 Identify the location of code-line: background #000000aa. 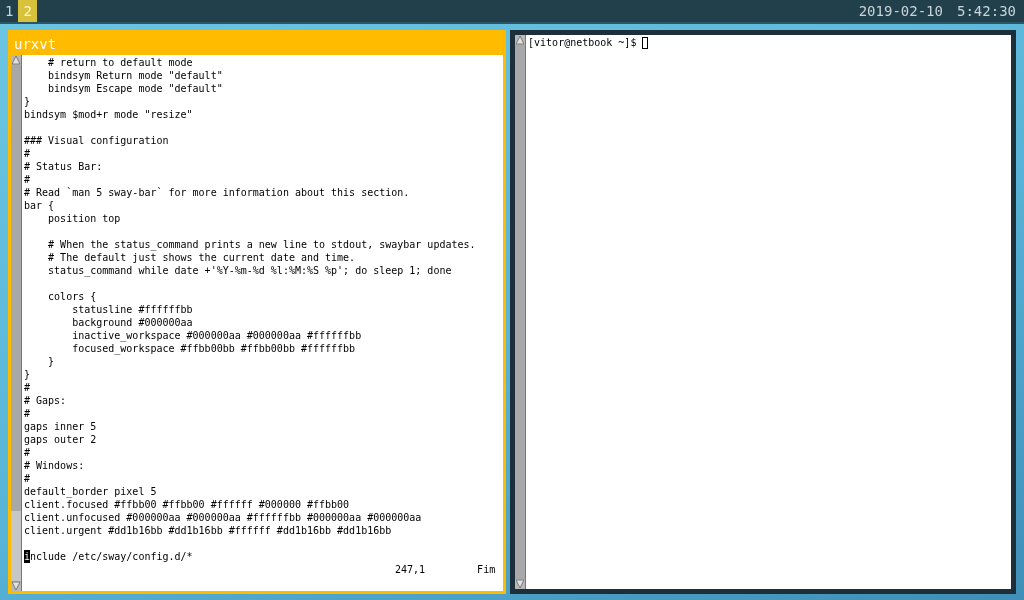
(132, 322).